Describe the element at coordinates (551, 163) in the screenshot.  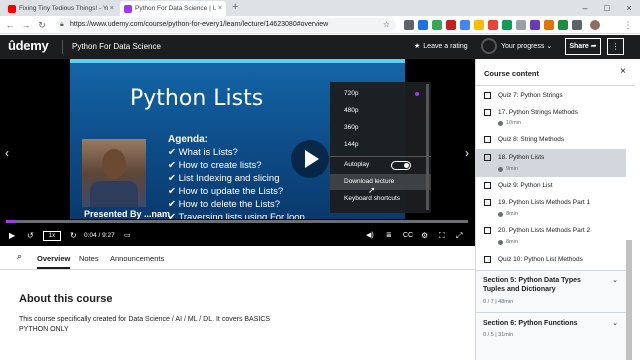
I see `curriculum-item-current: 18. Python Lists 9min` at that location.